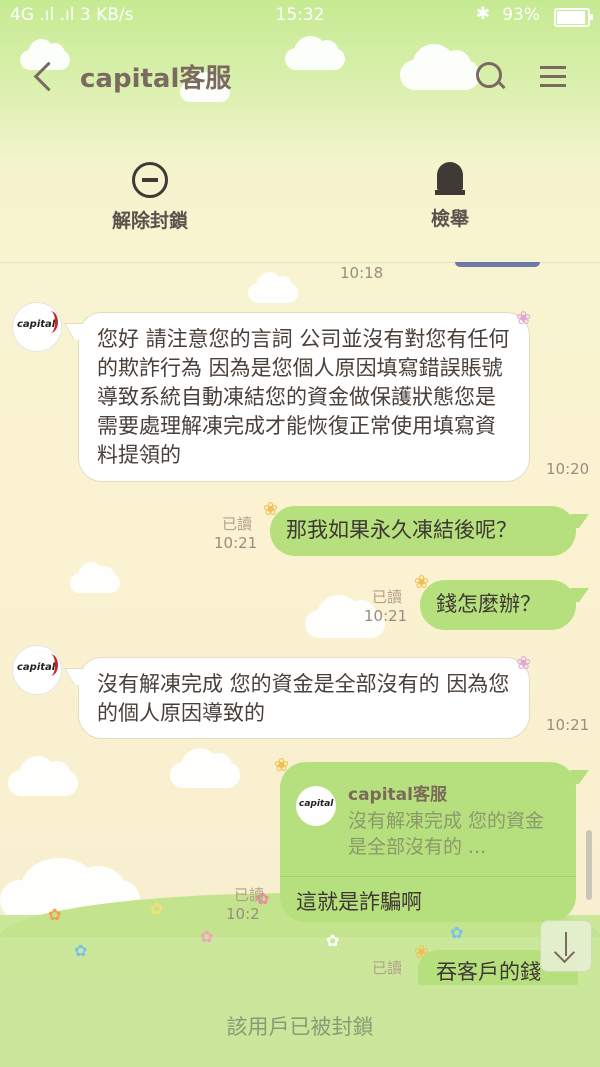  I want to click on unblock-label: 解除封鎖, so click(149, 221).